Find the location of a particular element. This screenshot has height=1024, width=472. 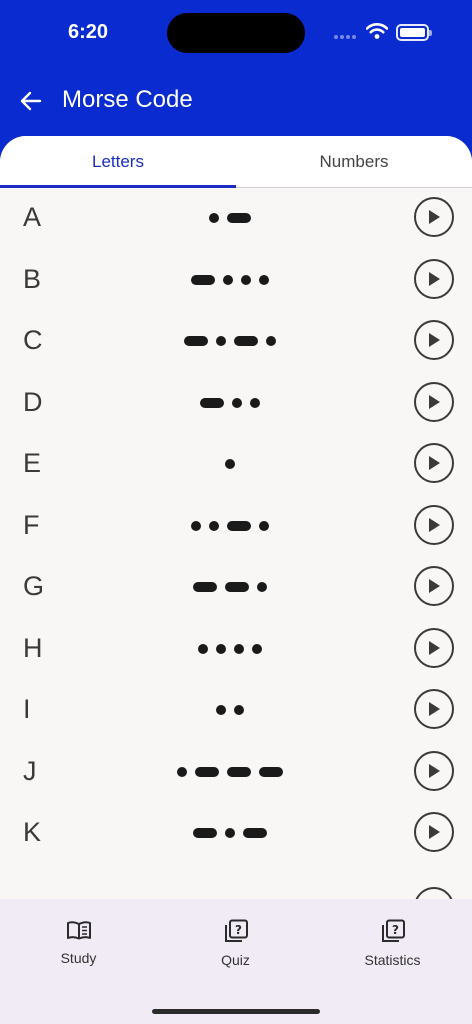

list-item: B is located at coordinates (236, 281).